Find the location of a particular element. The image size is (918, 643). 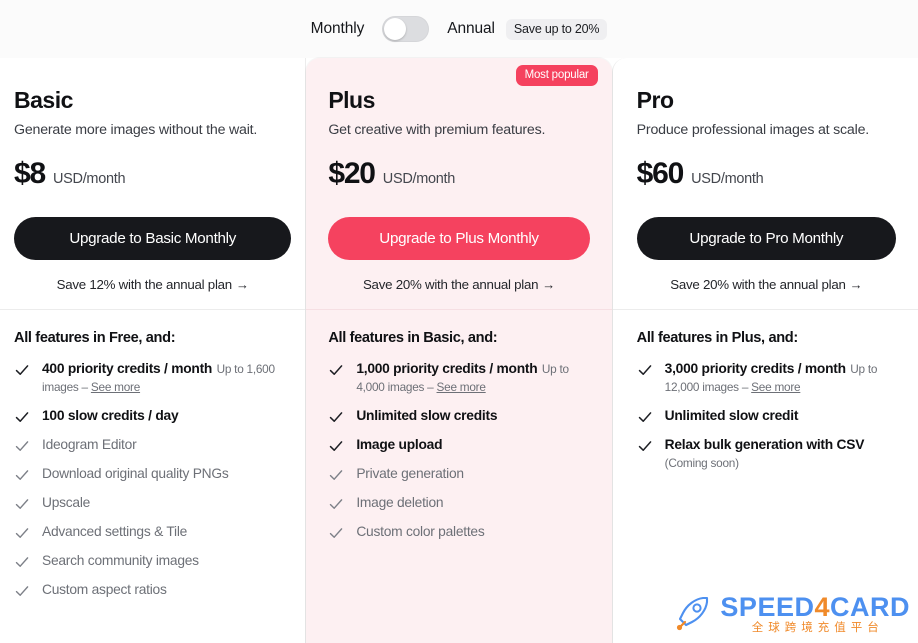

plan-price-row: $20 USD/month is located at coordinates (458, 174).